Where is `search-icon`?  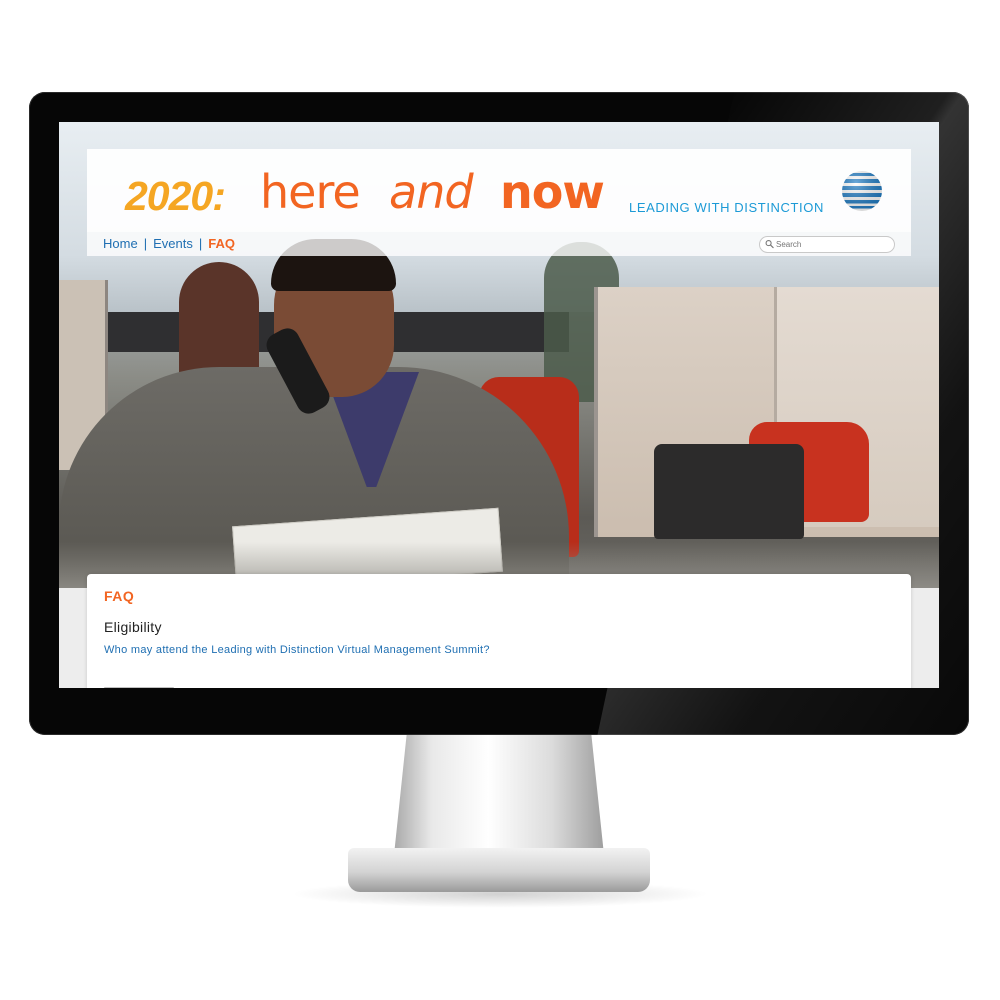
search-icon is located at coordinates (769, 244).